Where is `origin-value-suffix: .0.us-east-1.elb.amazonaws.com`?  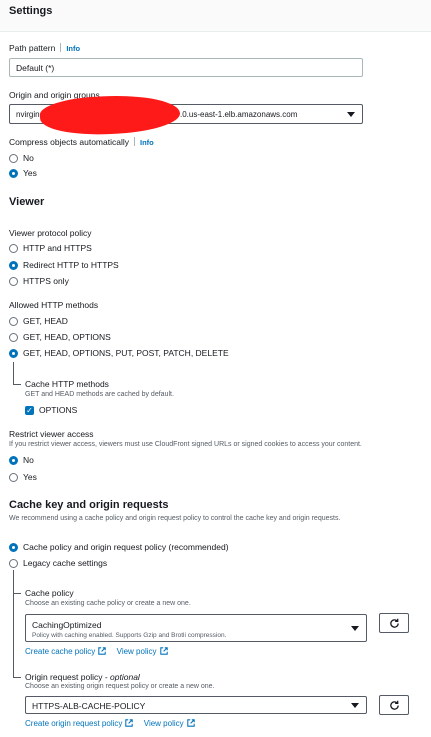 origin-value-suffix: .0.us-east-1.elb.amazonaws.com is located at coordinates (239, 114).